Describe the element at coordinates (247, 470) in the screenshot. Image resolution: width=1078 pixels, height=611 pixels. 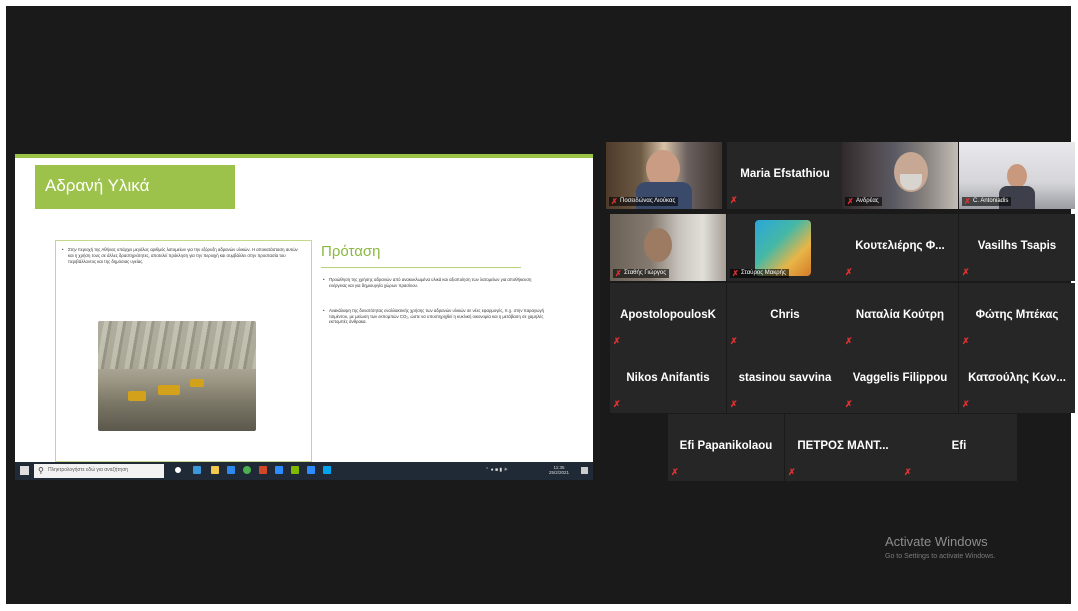
I see `chrome-icon` at that location.